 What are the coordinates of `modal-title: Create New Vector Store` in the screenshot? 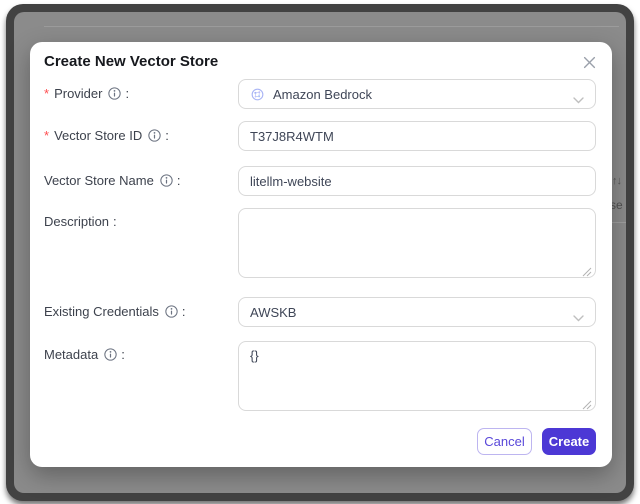 It's located at (131, 61).